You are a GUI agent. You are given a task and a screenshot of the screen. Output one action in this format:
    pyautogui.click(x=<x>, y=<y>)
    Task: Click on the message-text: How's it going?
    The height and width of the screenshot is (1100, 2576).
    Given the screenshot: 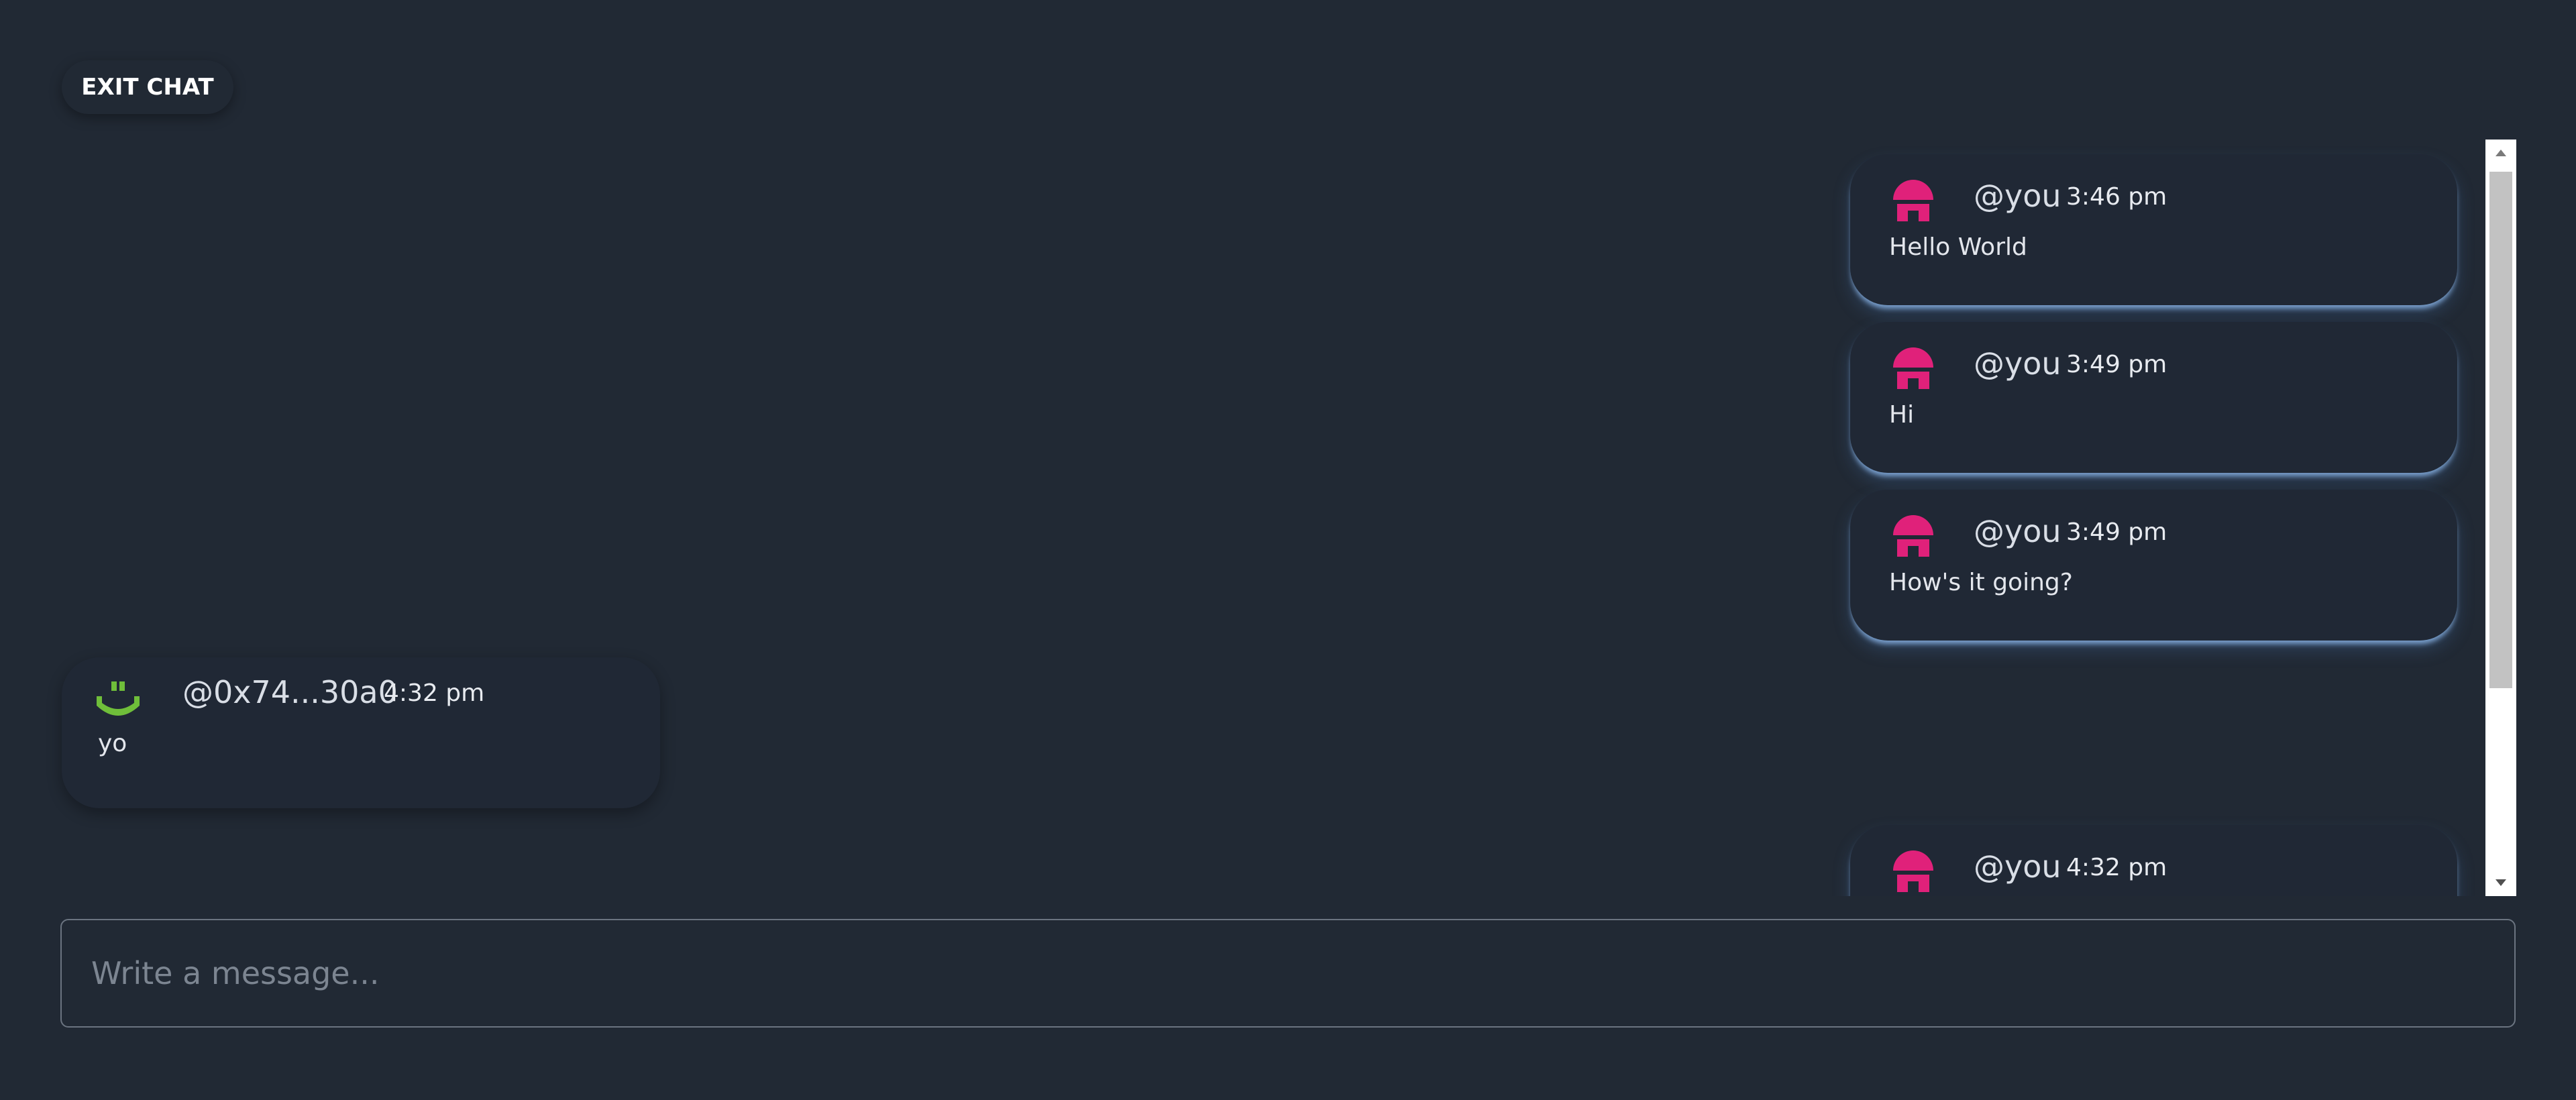 What is the action you would take?
    pyautogui.click(x=1981, y=583)
    